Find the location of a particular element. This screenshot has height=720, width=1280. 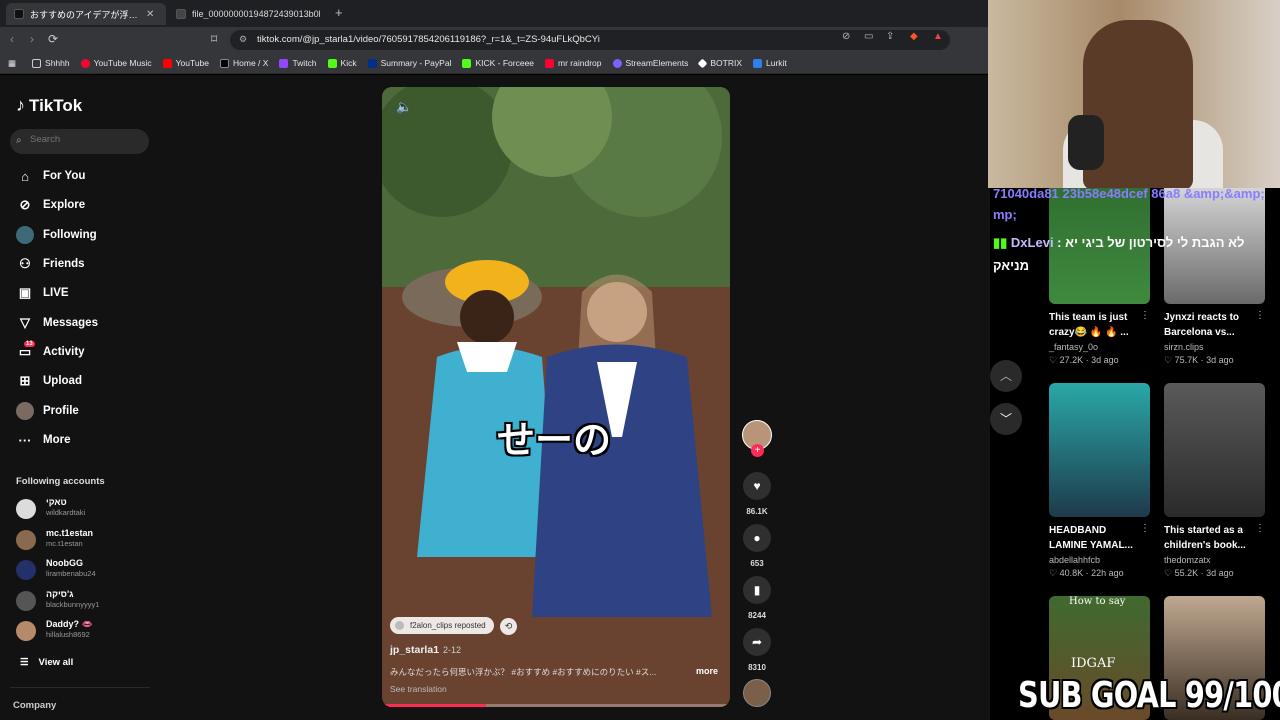

repost-icon: ⟲ is located at coordinates (508, 626).